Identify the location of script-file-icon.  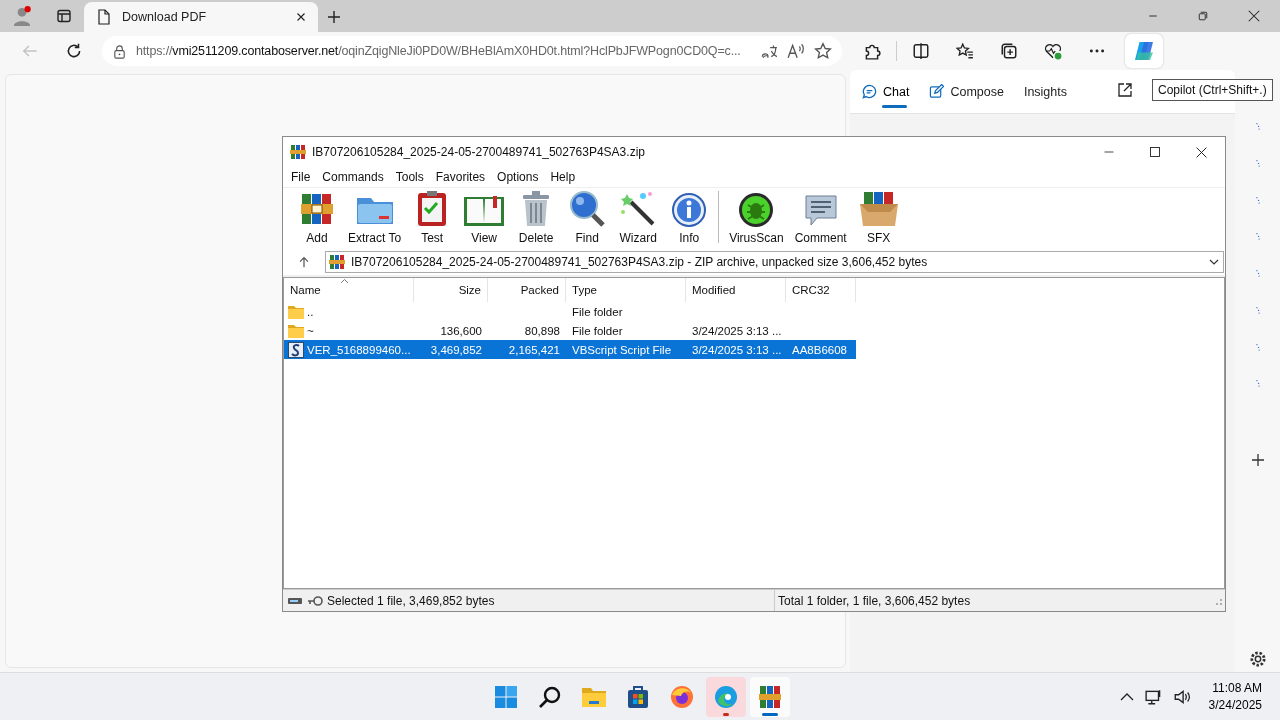
(296, 349).